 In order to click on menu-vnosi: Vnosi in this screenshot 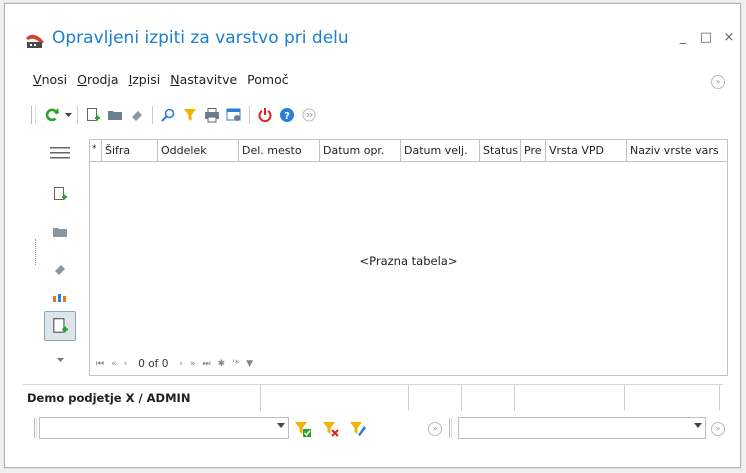, I will do `click(50, 81)`.